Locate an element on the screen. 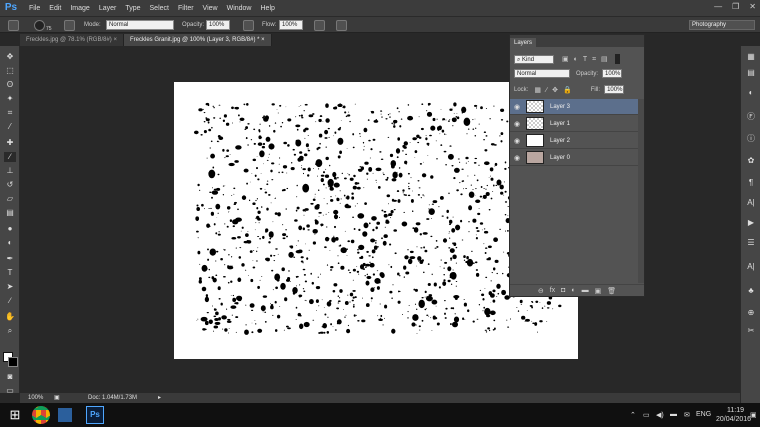 This screenshot has width=760, height=427. menu-filter: Filter is located at coordinates (186, 8).